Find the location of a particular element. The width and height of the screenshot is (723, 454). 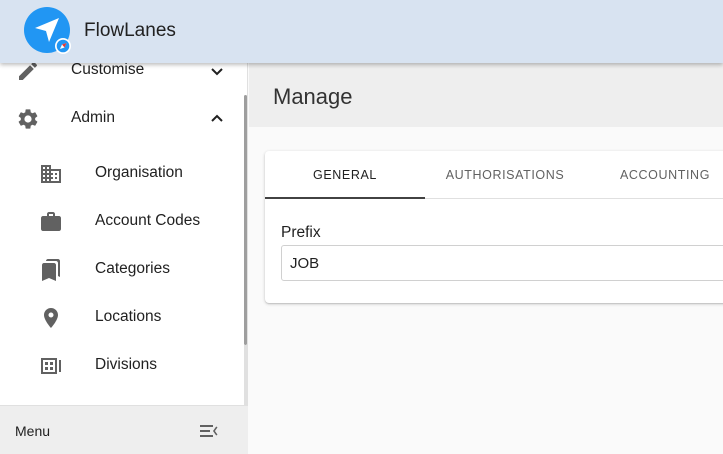

tab-accounting: ACCOUNTING is located at coordinates (654, 175).